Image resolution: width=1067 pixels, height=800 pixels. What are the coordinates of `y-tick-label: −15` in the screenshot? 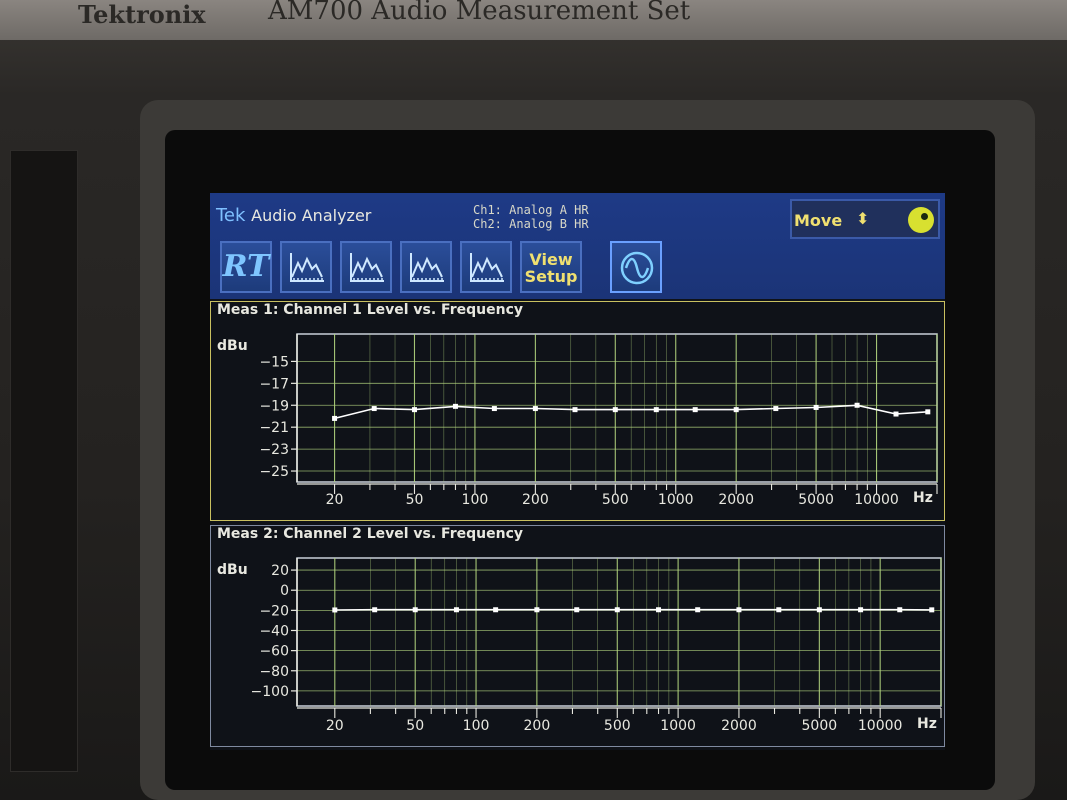 It's located at (274, 362).